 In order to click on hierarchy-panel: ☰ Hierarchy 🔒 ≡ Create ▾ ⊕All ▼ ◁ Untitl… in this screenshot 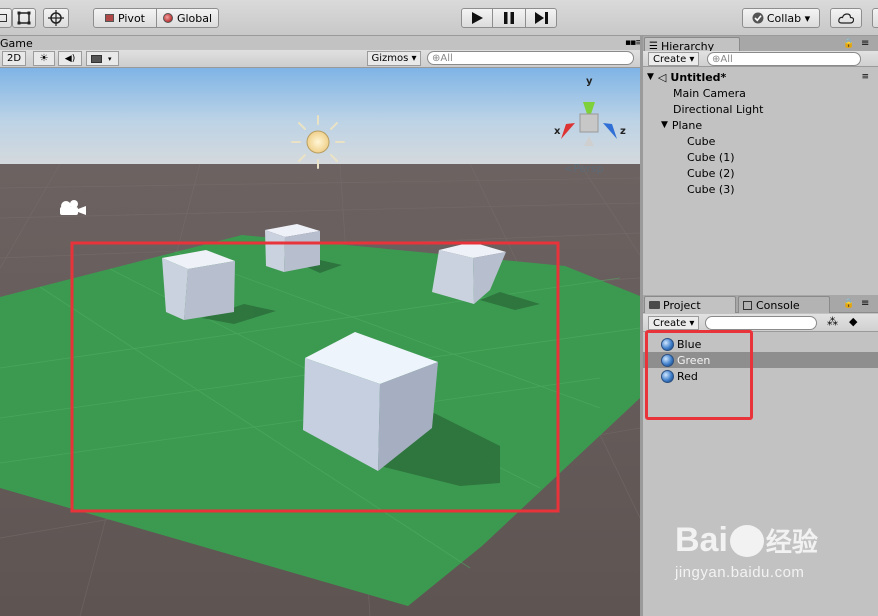, I will do `click(760, 164)`.